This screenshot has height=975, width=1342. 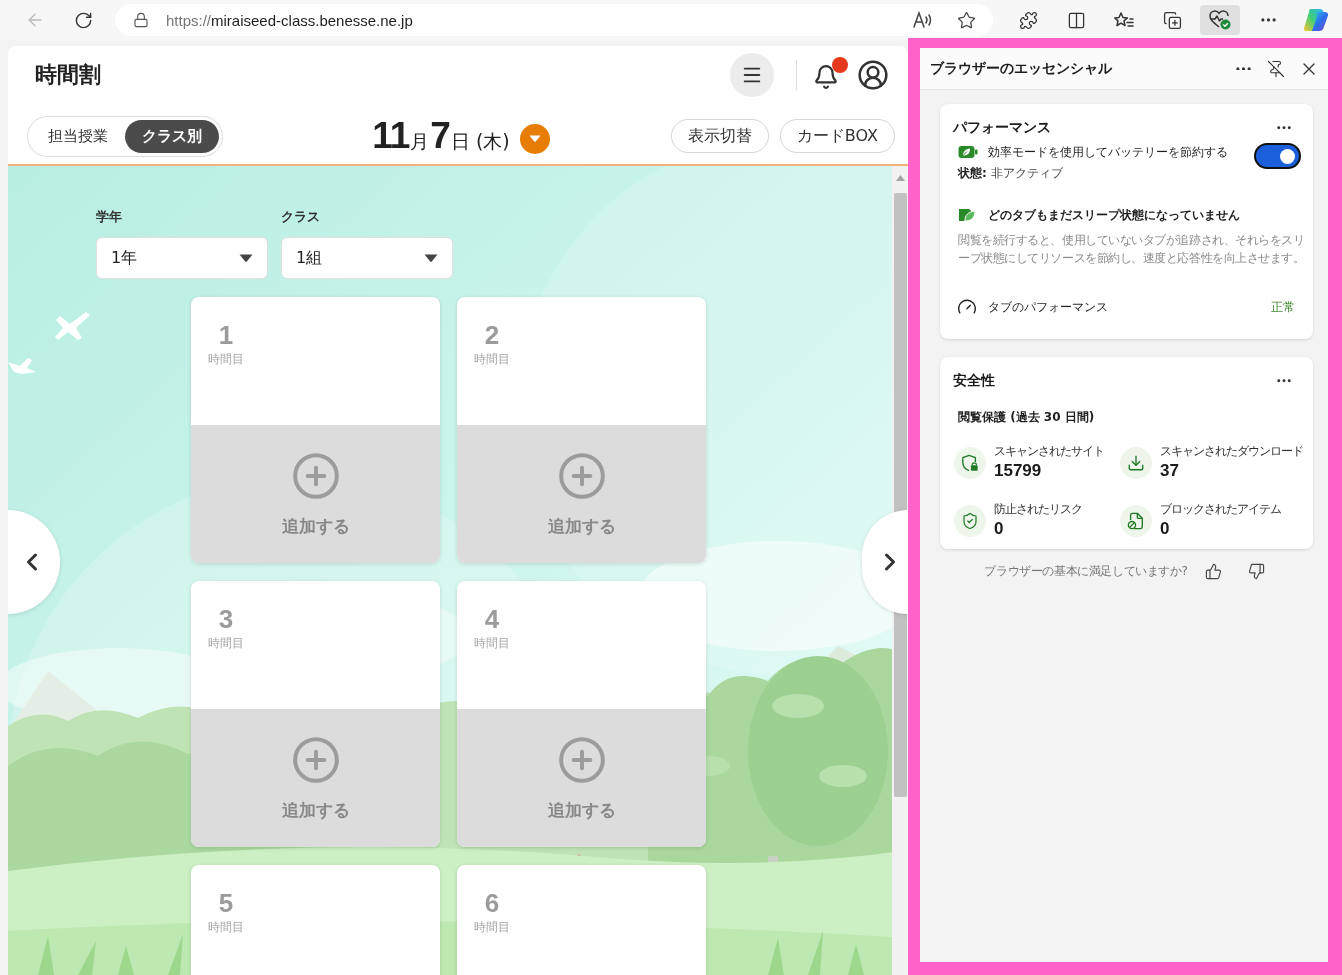 What do you see at coordinates (68, 75) in the screenshot?
I see `page-title: 時間割` at bounding box center [68, 75].